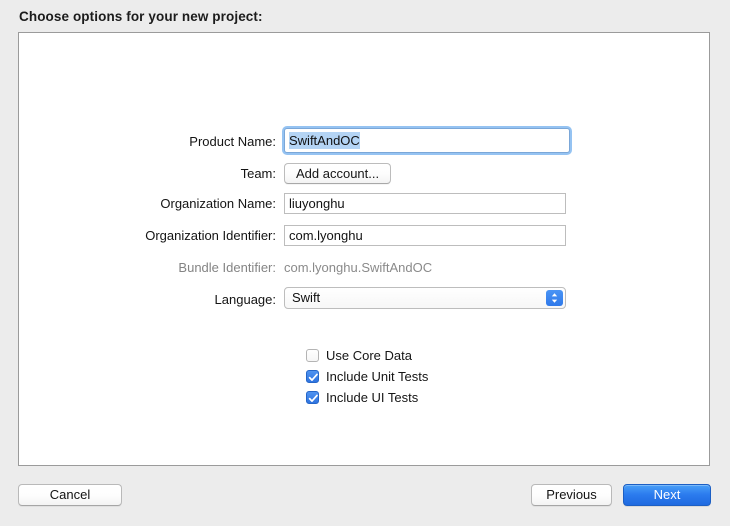 The image size is (730, 526). I want to click on bundle-identifier-label: Bundle Identifier:, so click(227, 267).